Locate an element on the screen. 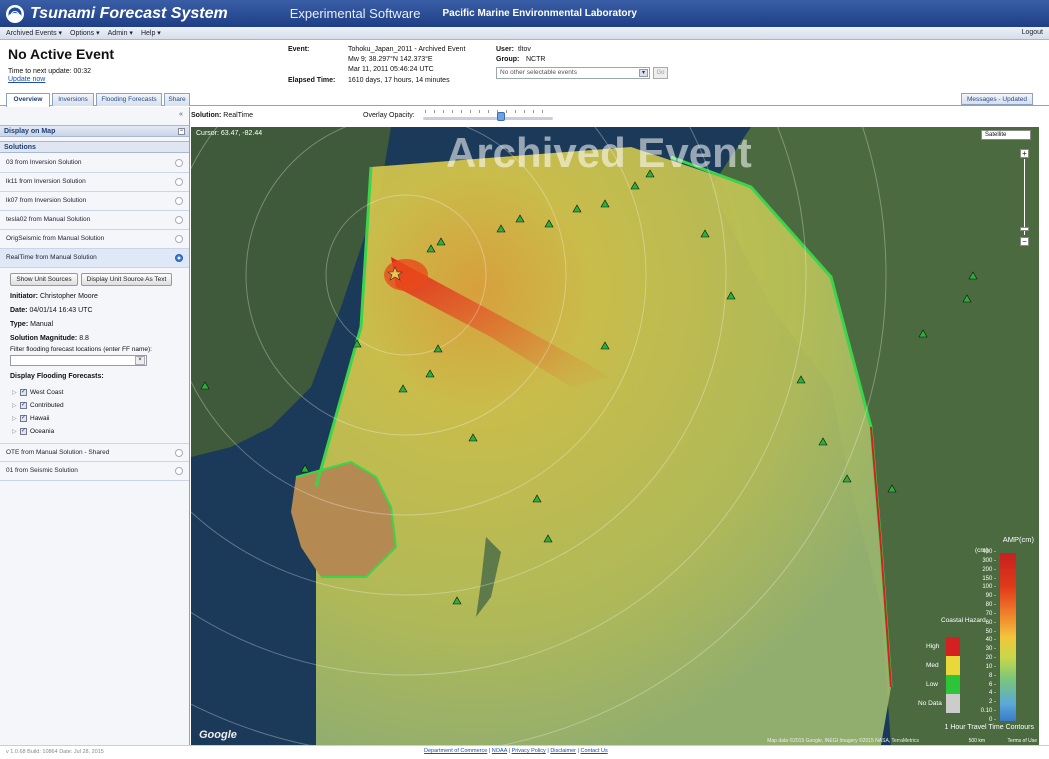  solution-row: tesla02 from Manual Solution is located at coordinates (94, 220).